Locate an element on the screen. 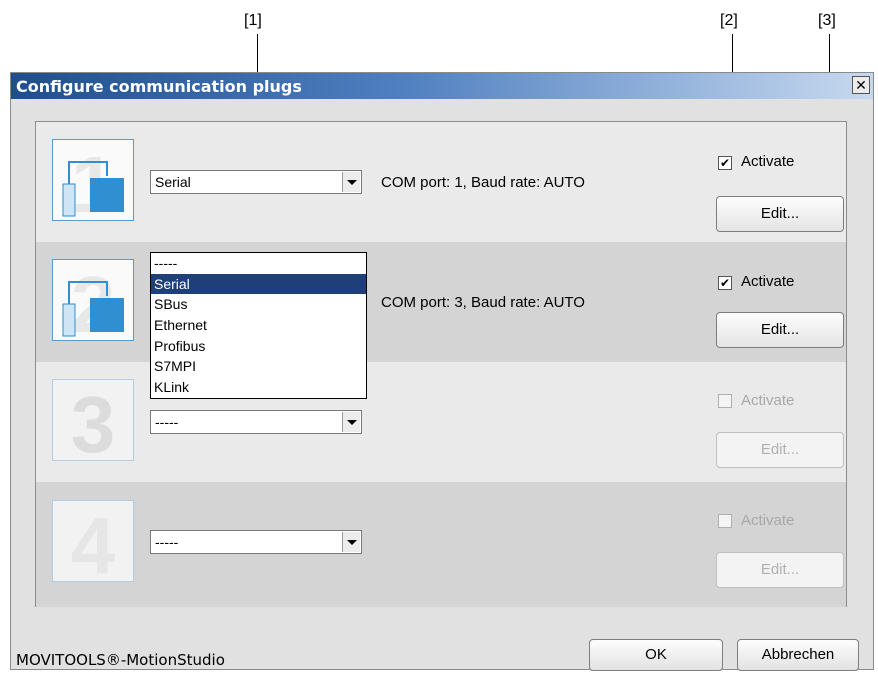  dropdown-option: KLink is located at coordinates (258, 387).